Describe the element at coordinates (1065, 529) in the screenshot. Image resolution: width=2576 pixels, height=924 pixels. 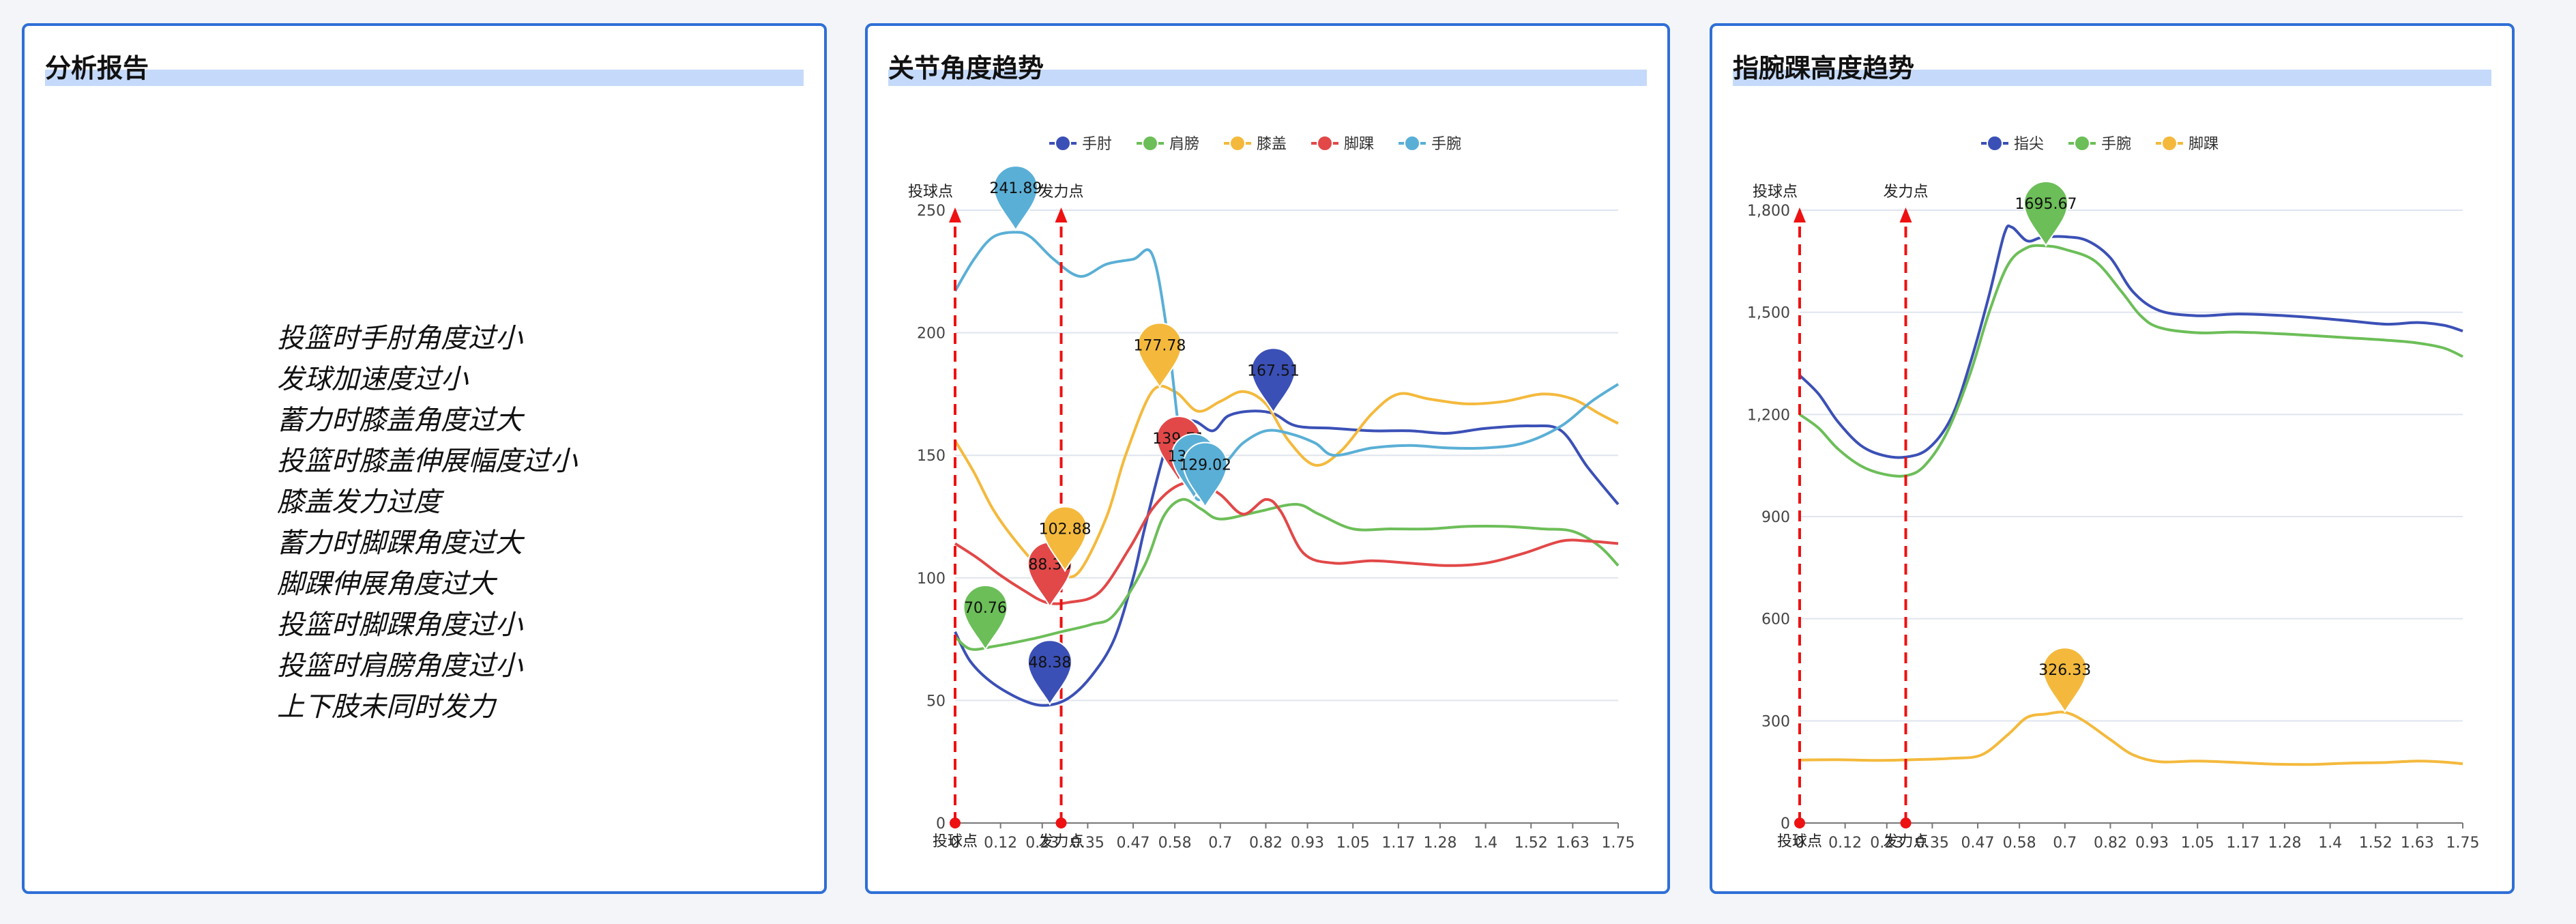
I see `pin-label: 102.88` at that location.